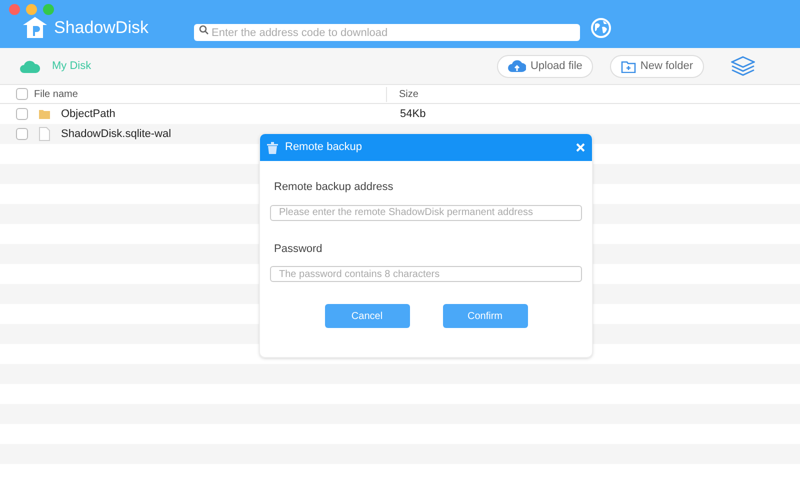 This screenshot has width=800, height=500. What do you see at coordinates (657, 66) in the screenshot?
I see `new-folder-button: New folder` at bounding box center [657, 66].